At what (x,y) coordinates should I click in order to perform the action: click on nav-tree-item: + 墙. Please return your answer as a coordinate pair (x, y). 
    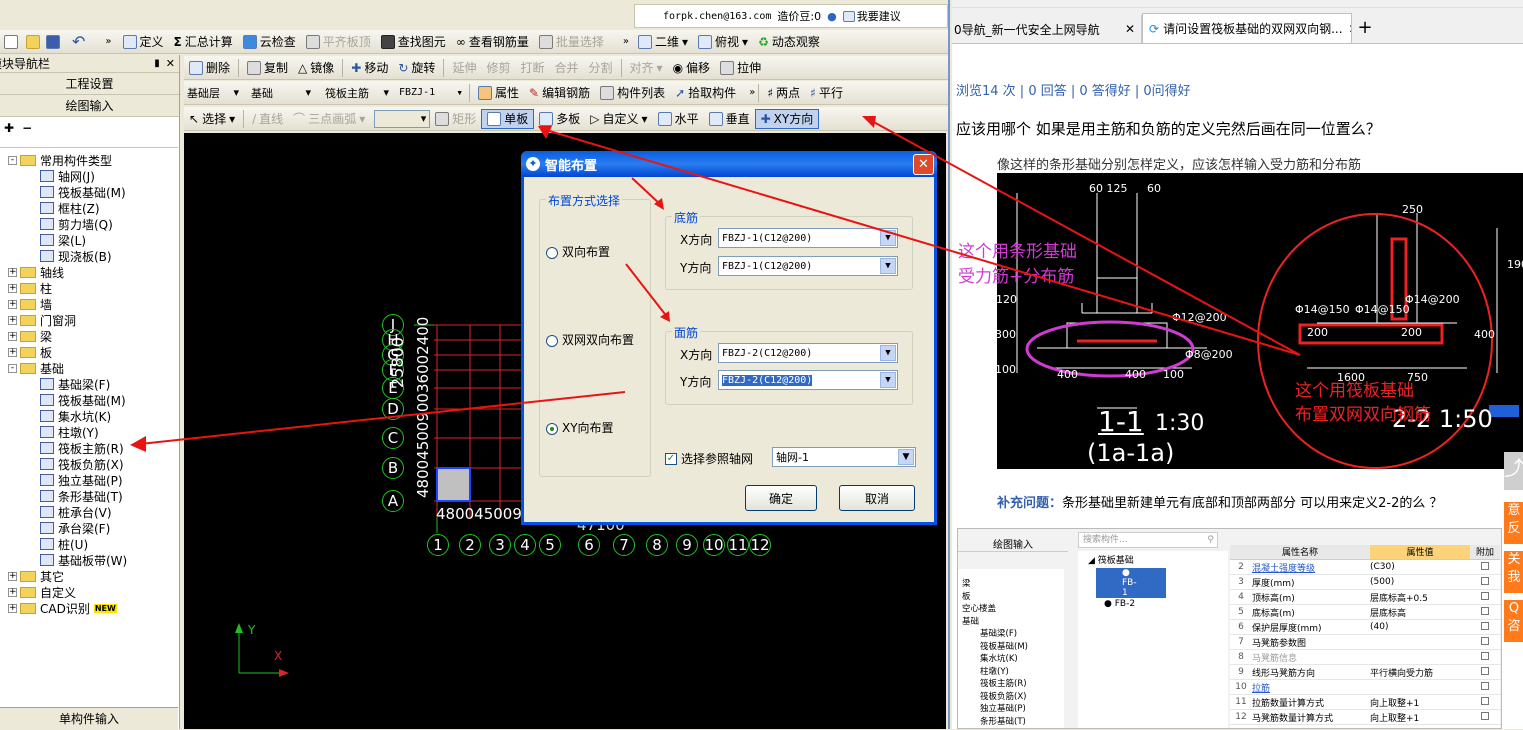
    Looking at the image, I should click on (30, 304).